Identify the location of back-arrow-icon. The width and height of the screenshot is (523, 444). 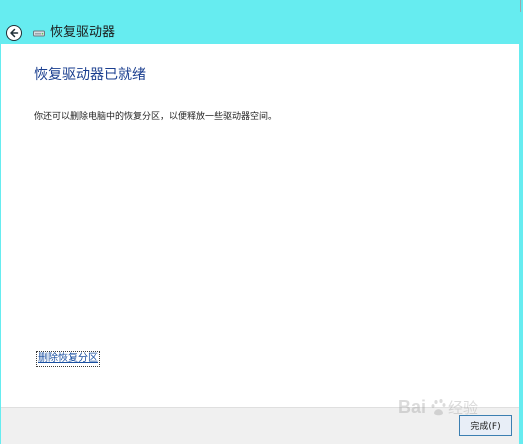
(14, 33).